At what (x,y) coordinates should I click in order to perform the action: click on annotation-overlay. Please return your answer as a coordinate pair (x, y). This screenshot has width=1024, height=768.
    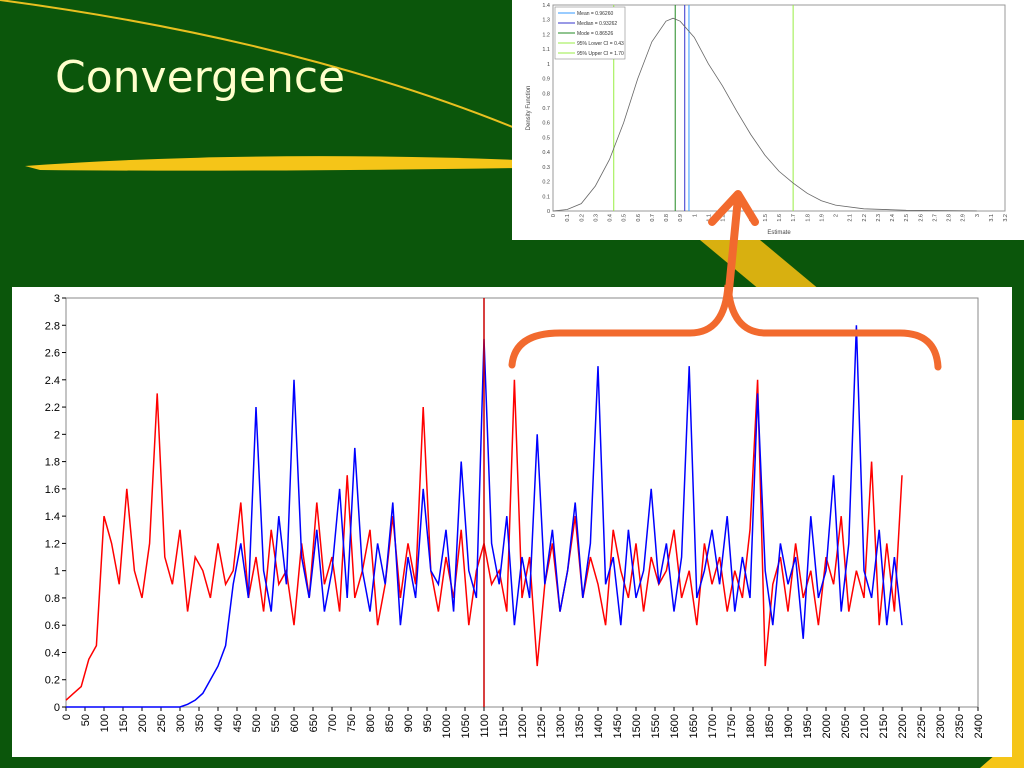
    Looking at the image, I should click on (725, 280).